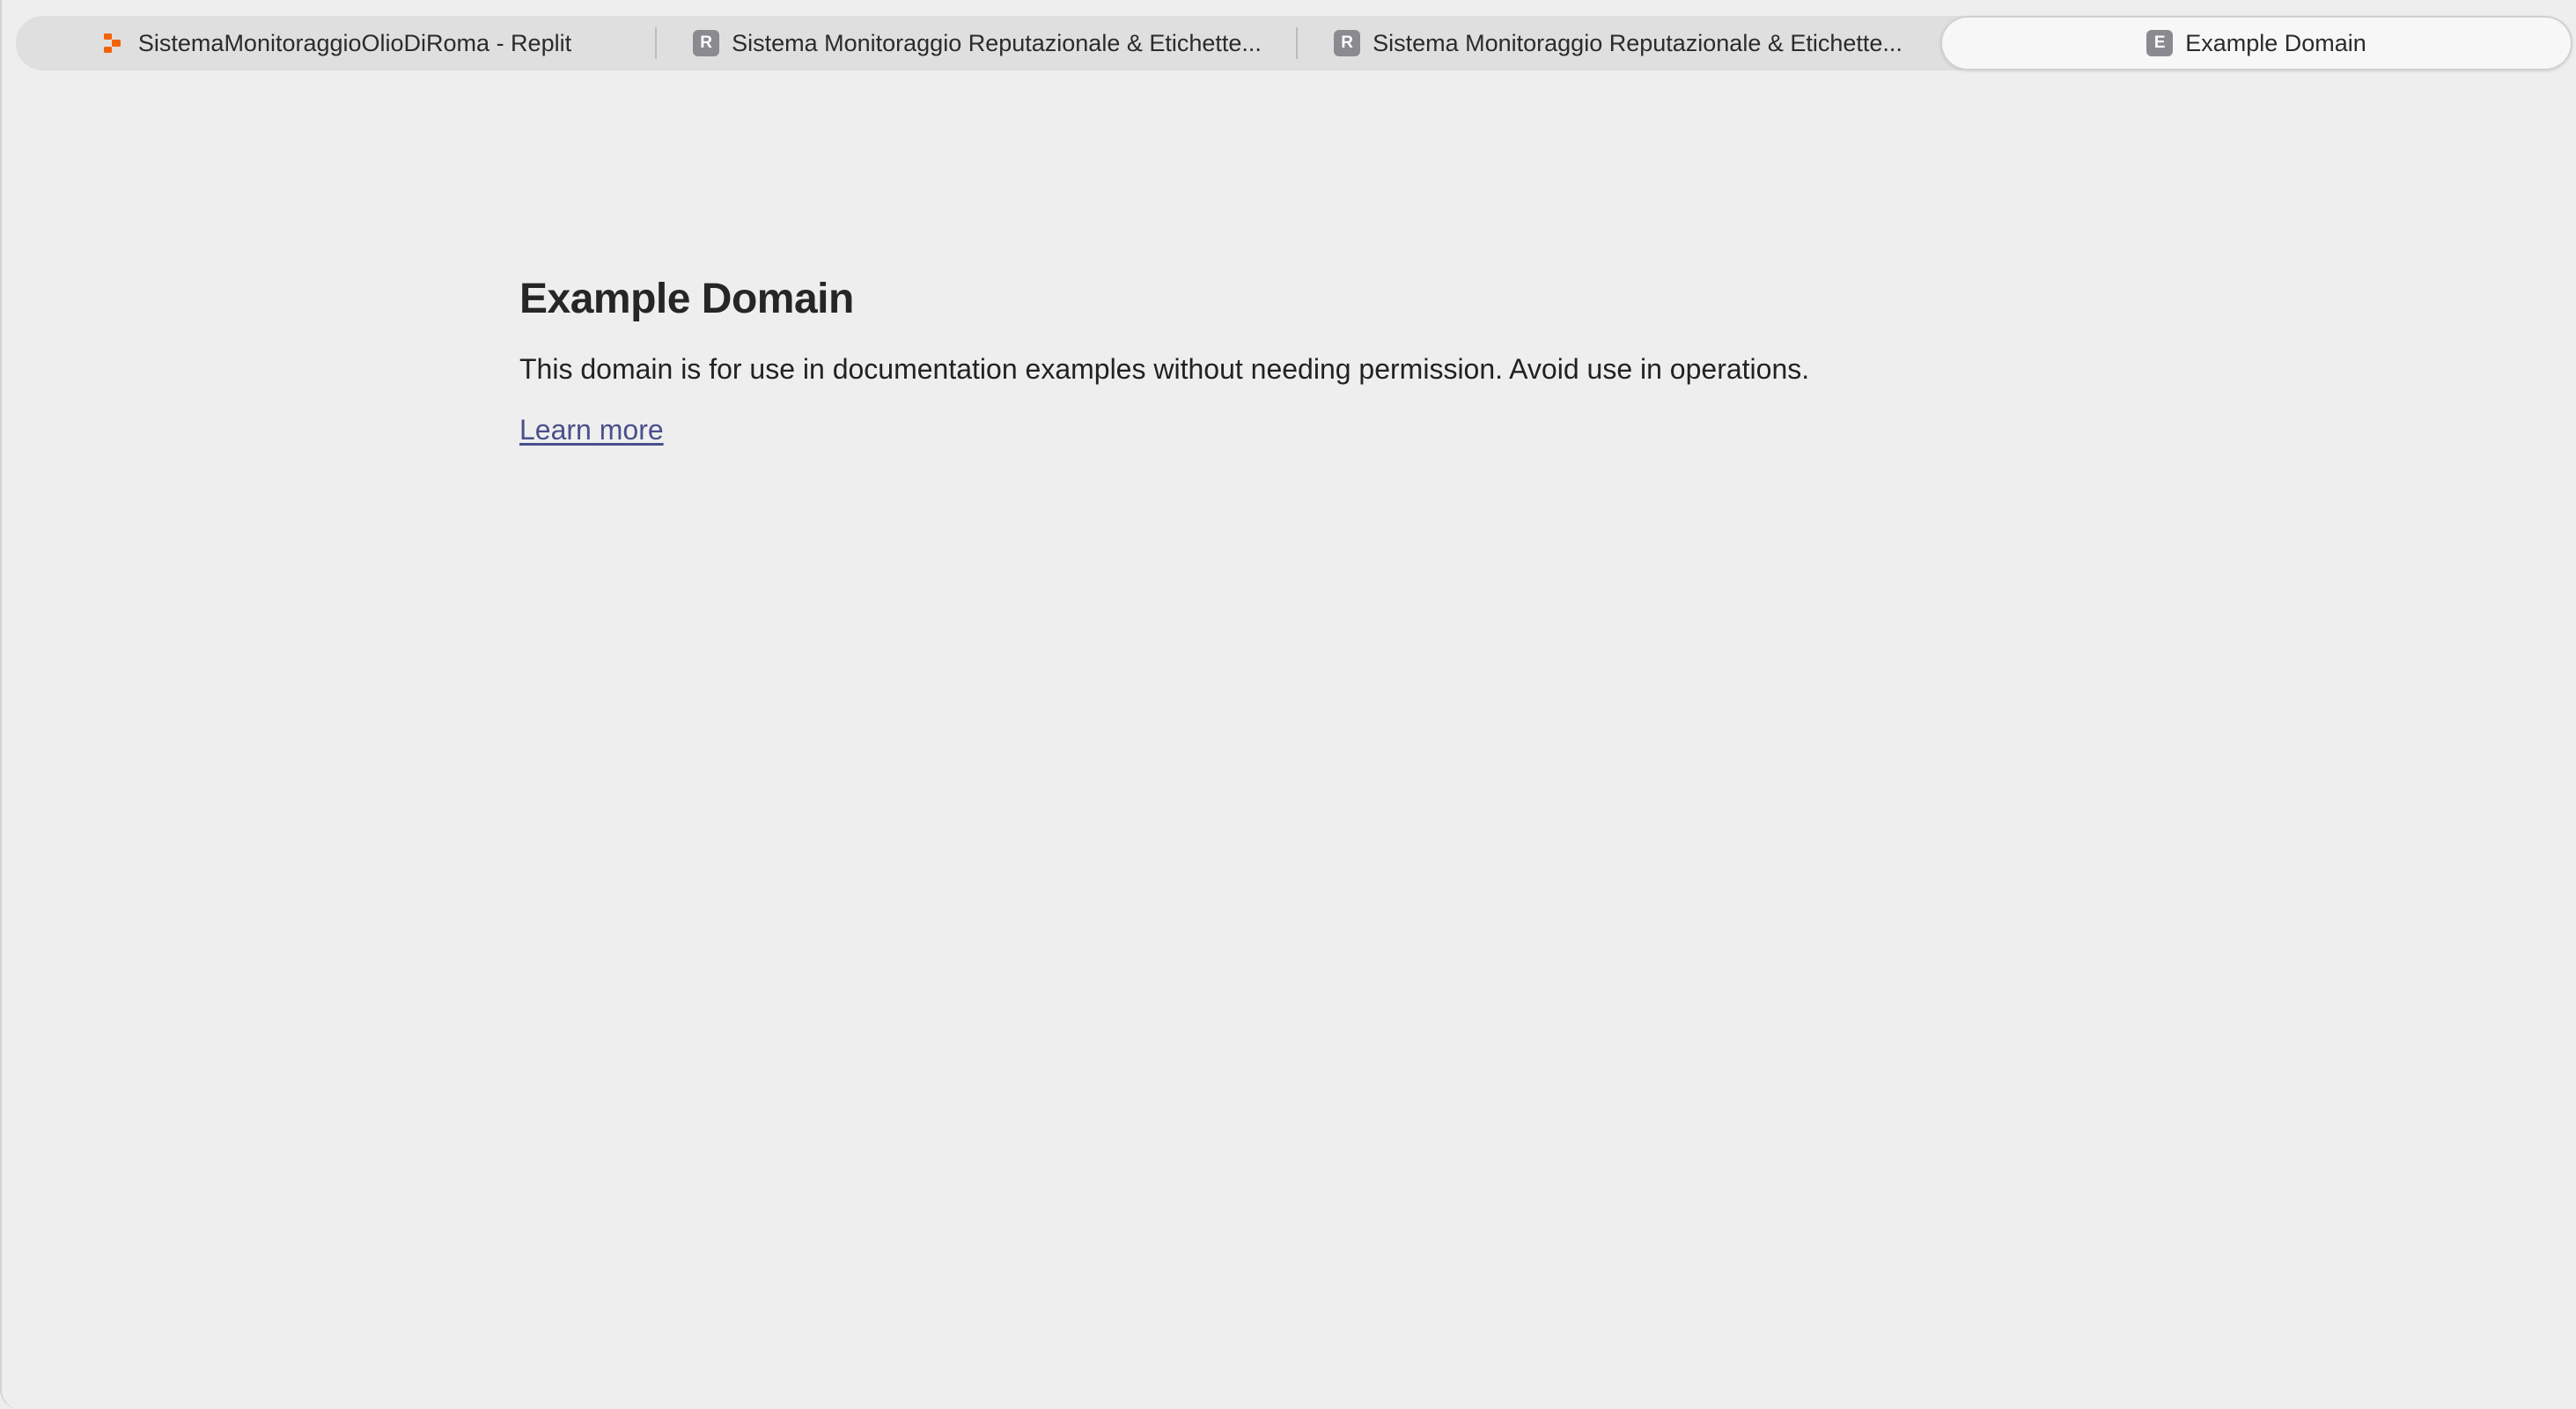 The width and height of the screenshot is (2576, 1409). Describe the element at coordinates (592, 430) in the screenshot. I see `learn-more-link: Learn more` at that location.